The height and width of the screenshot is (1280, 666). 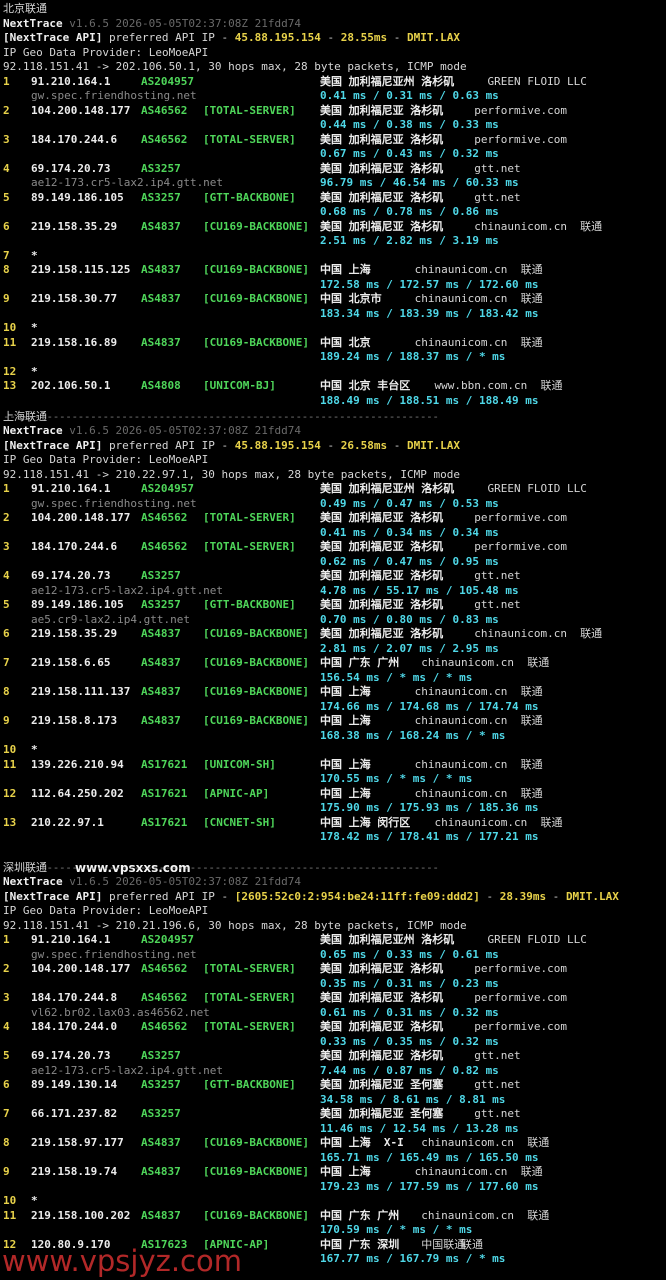 I want to click on api-latency: 28.55ms, so click(x=364, y=37).